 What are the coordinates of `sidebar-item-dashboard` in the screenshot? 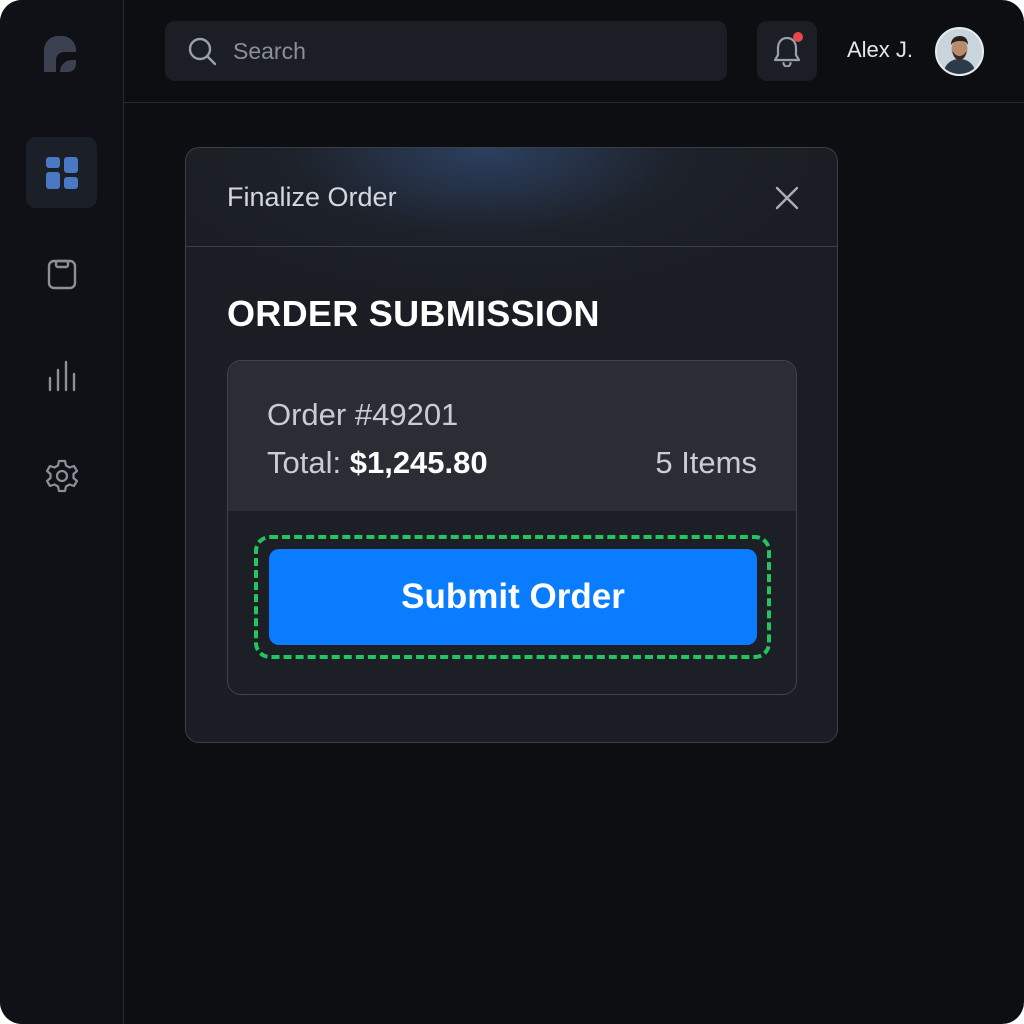 It's located at (61, 172).